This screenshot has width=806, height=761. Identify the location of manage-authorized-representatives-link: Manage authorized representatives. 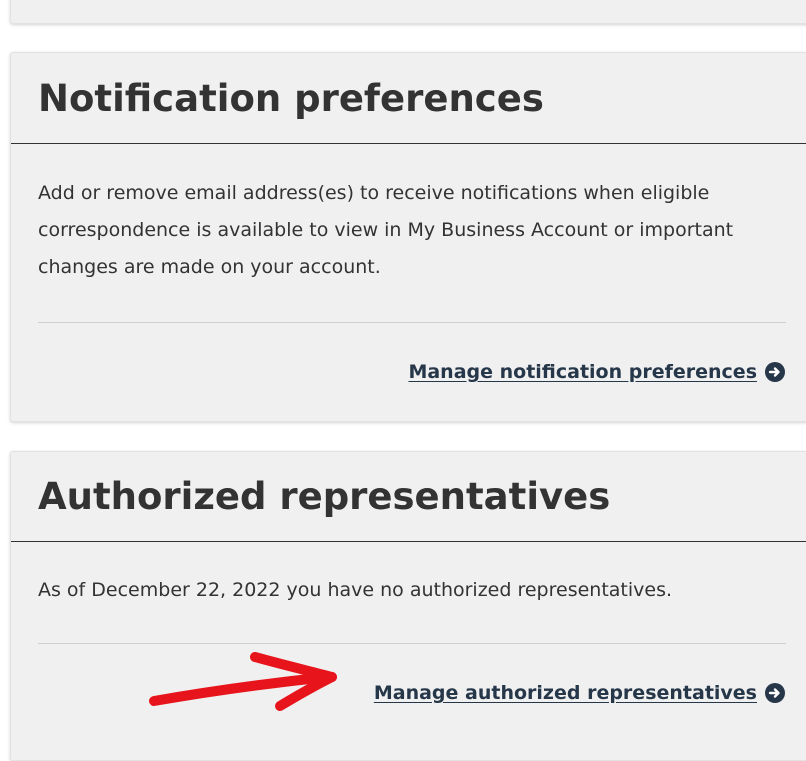
(579, 693).